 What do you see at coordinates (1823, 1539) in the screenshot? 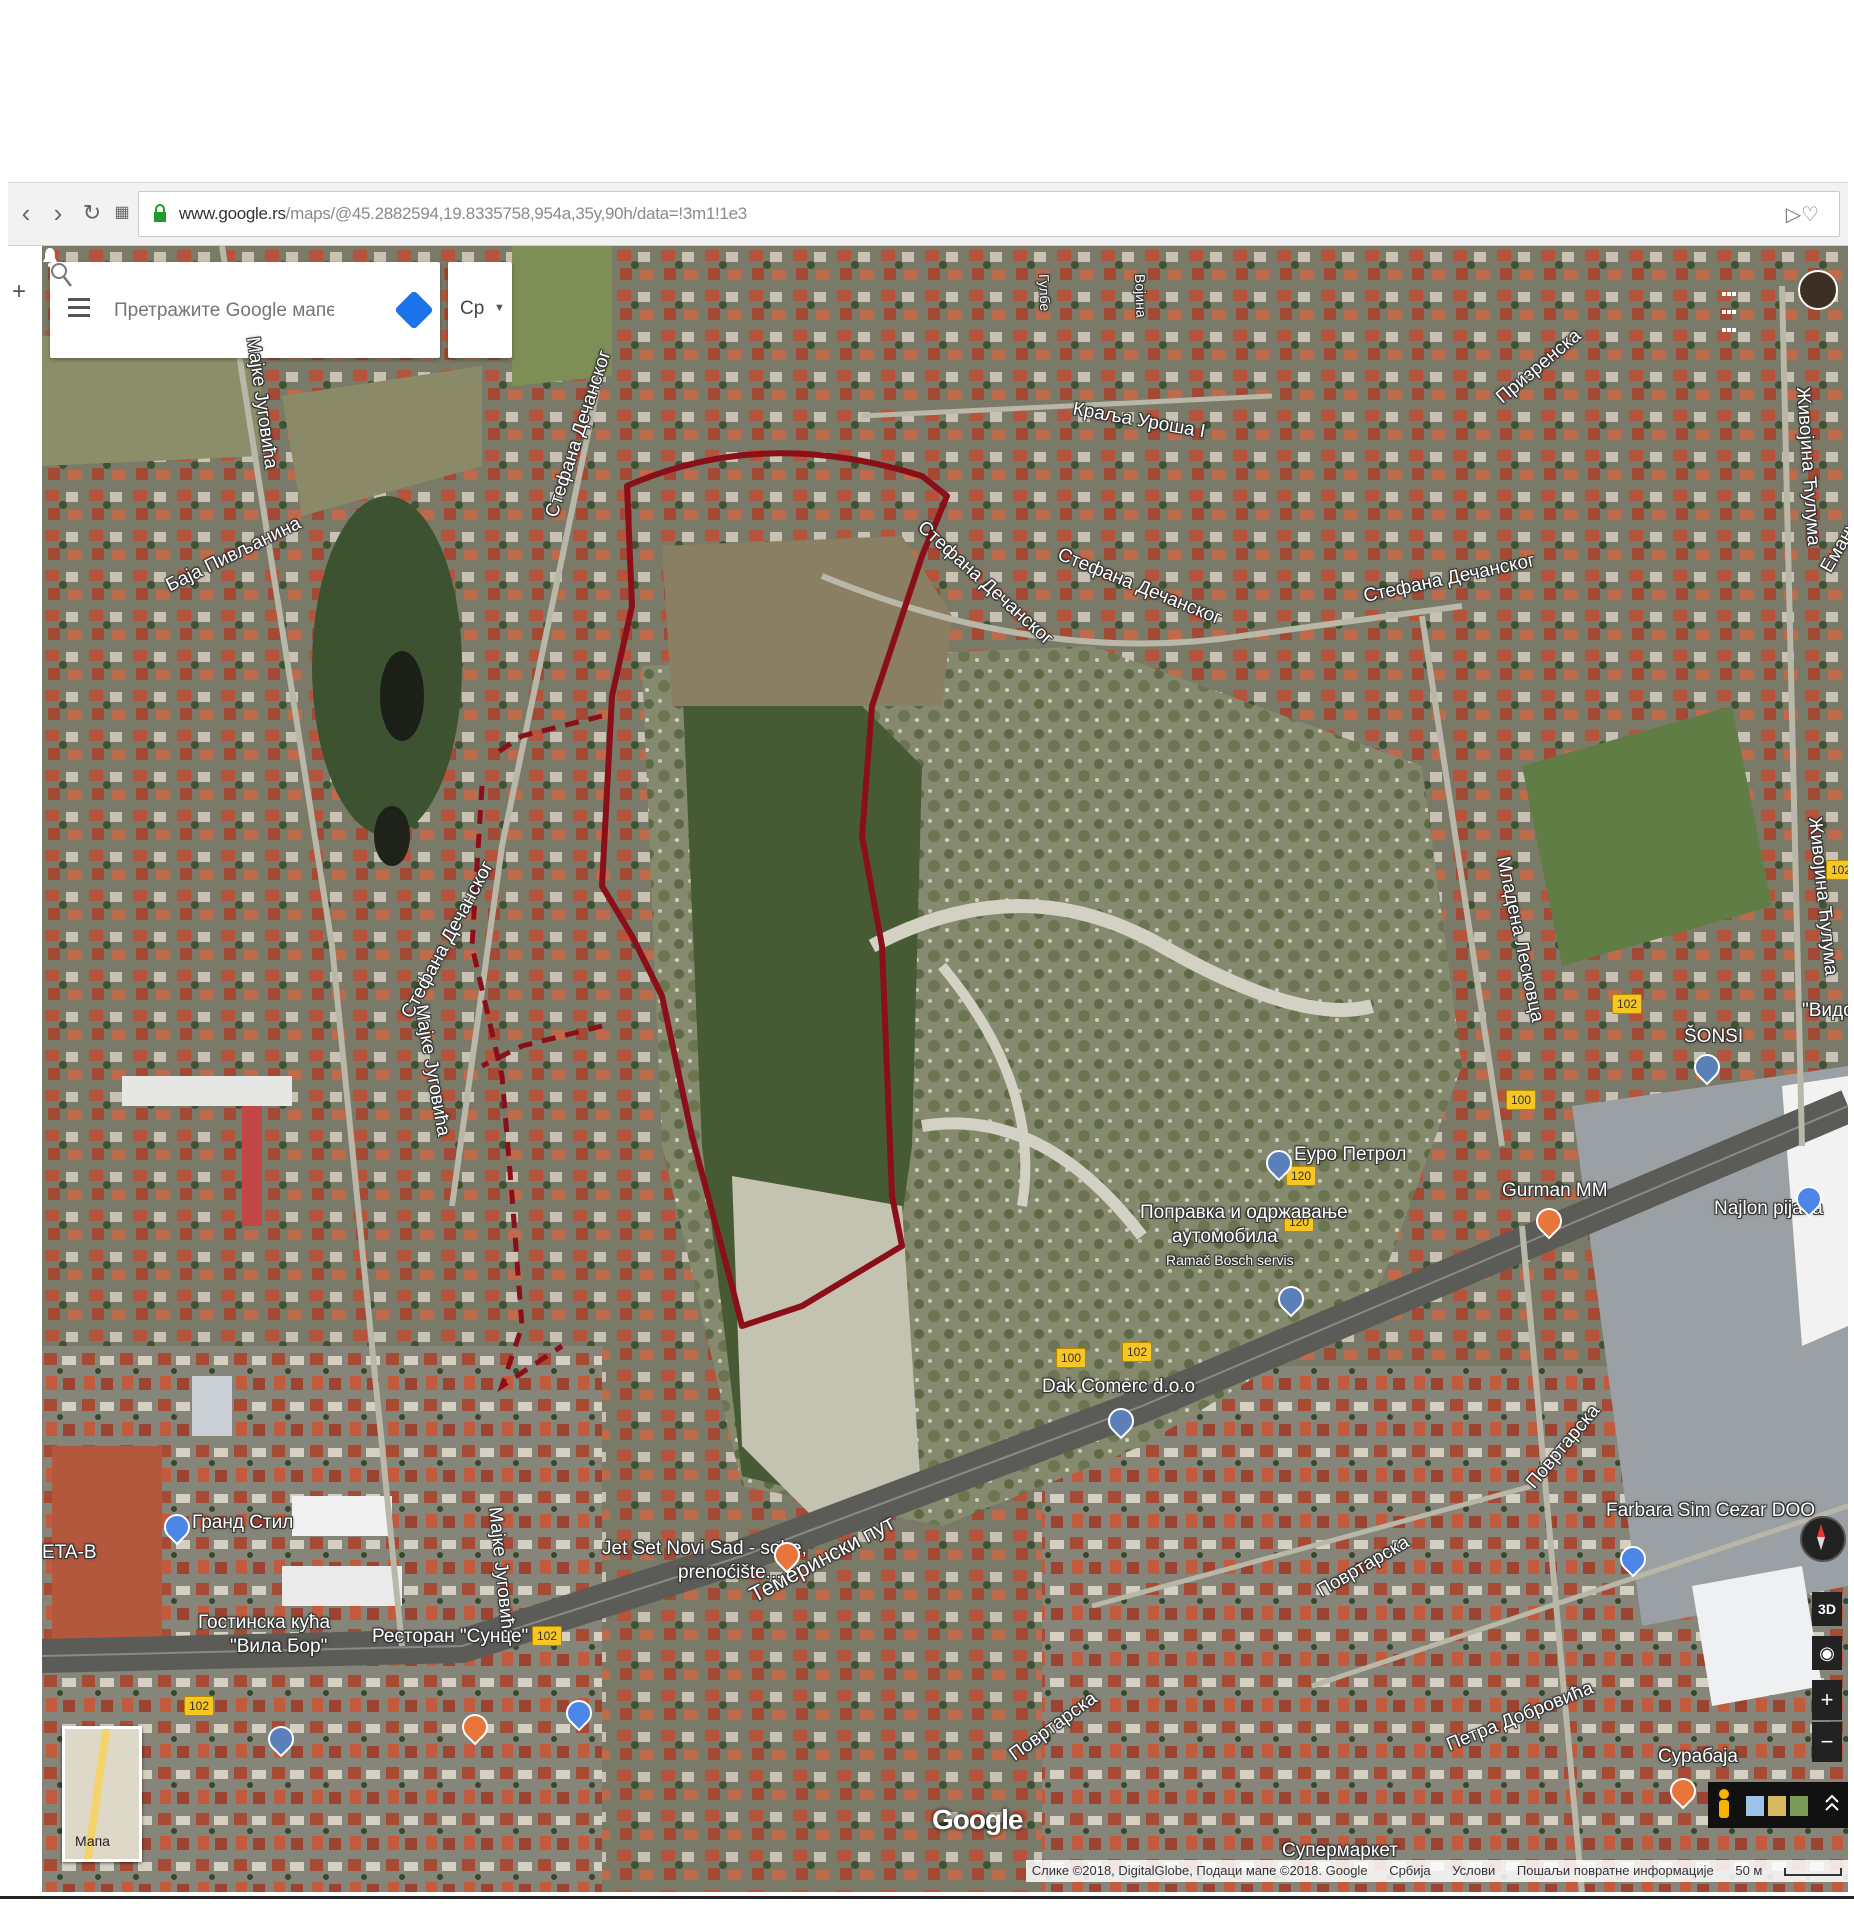
I see `compass-icon` at bounding box center [1823, 1539].